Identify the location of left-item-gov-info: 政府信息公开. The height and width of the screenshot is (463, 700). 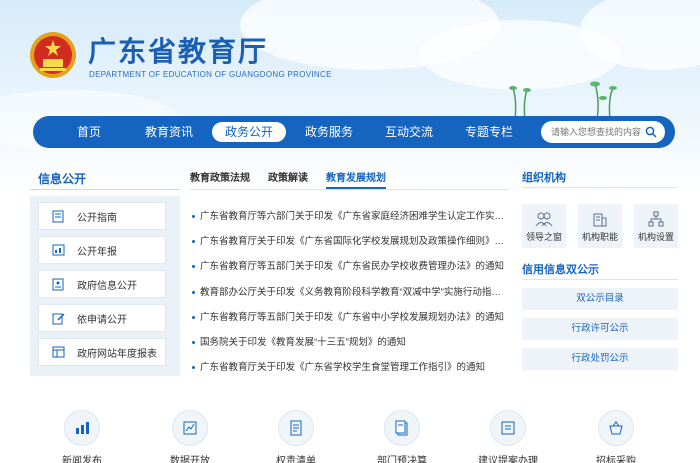
(102, 284).